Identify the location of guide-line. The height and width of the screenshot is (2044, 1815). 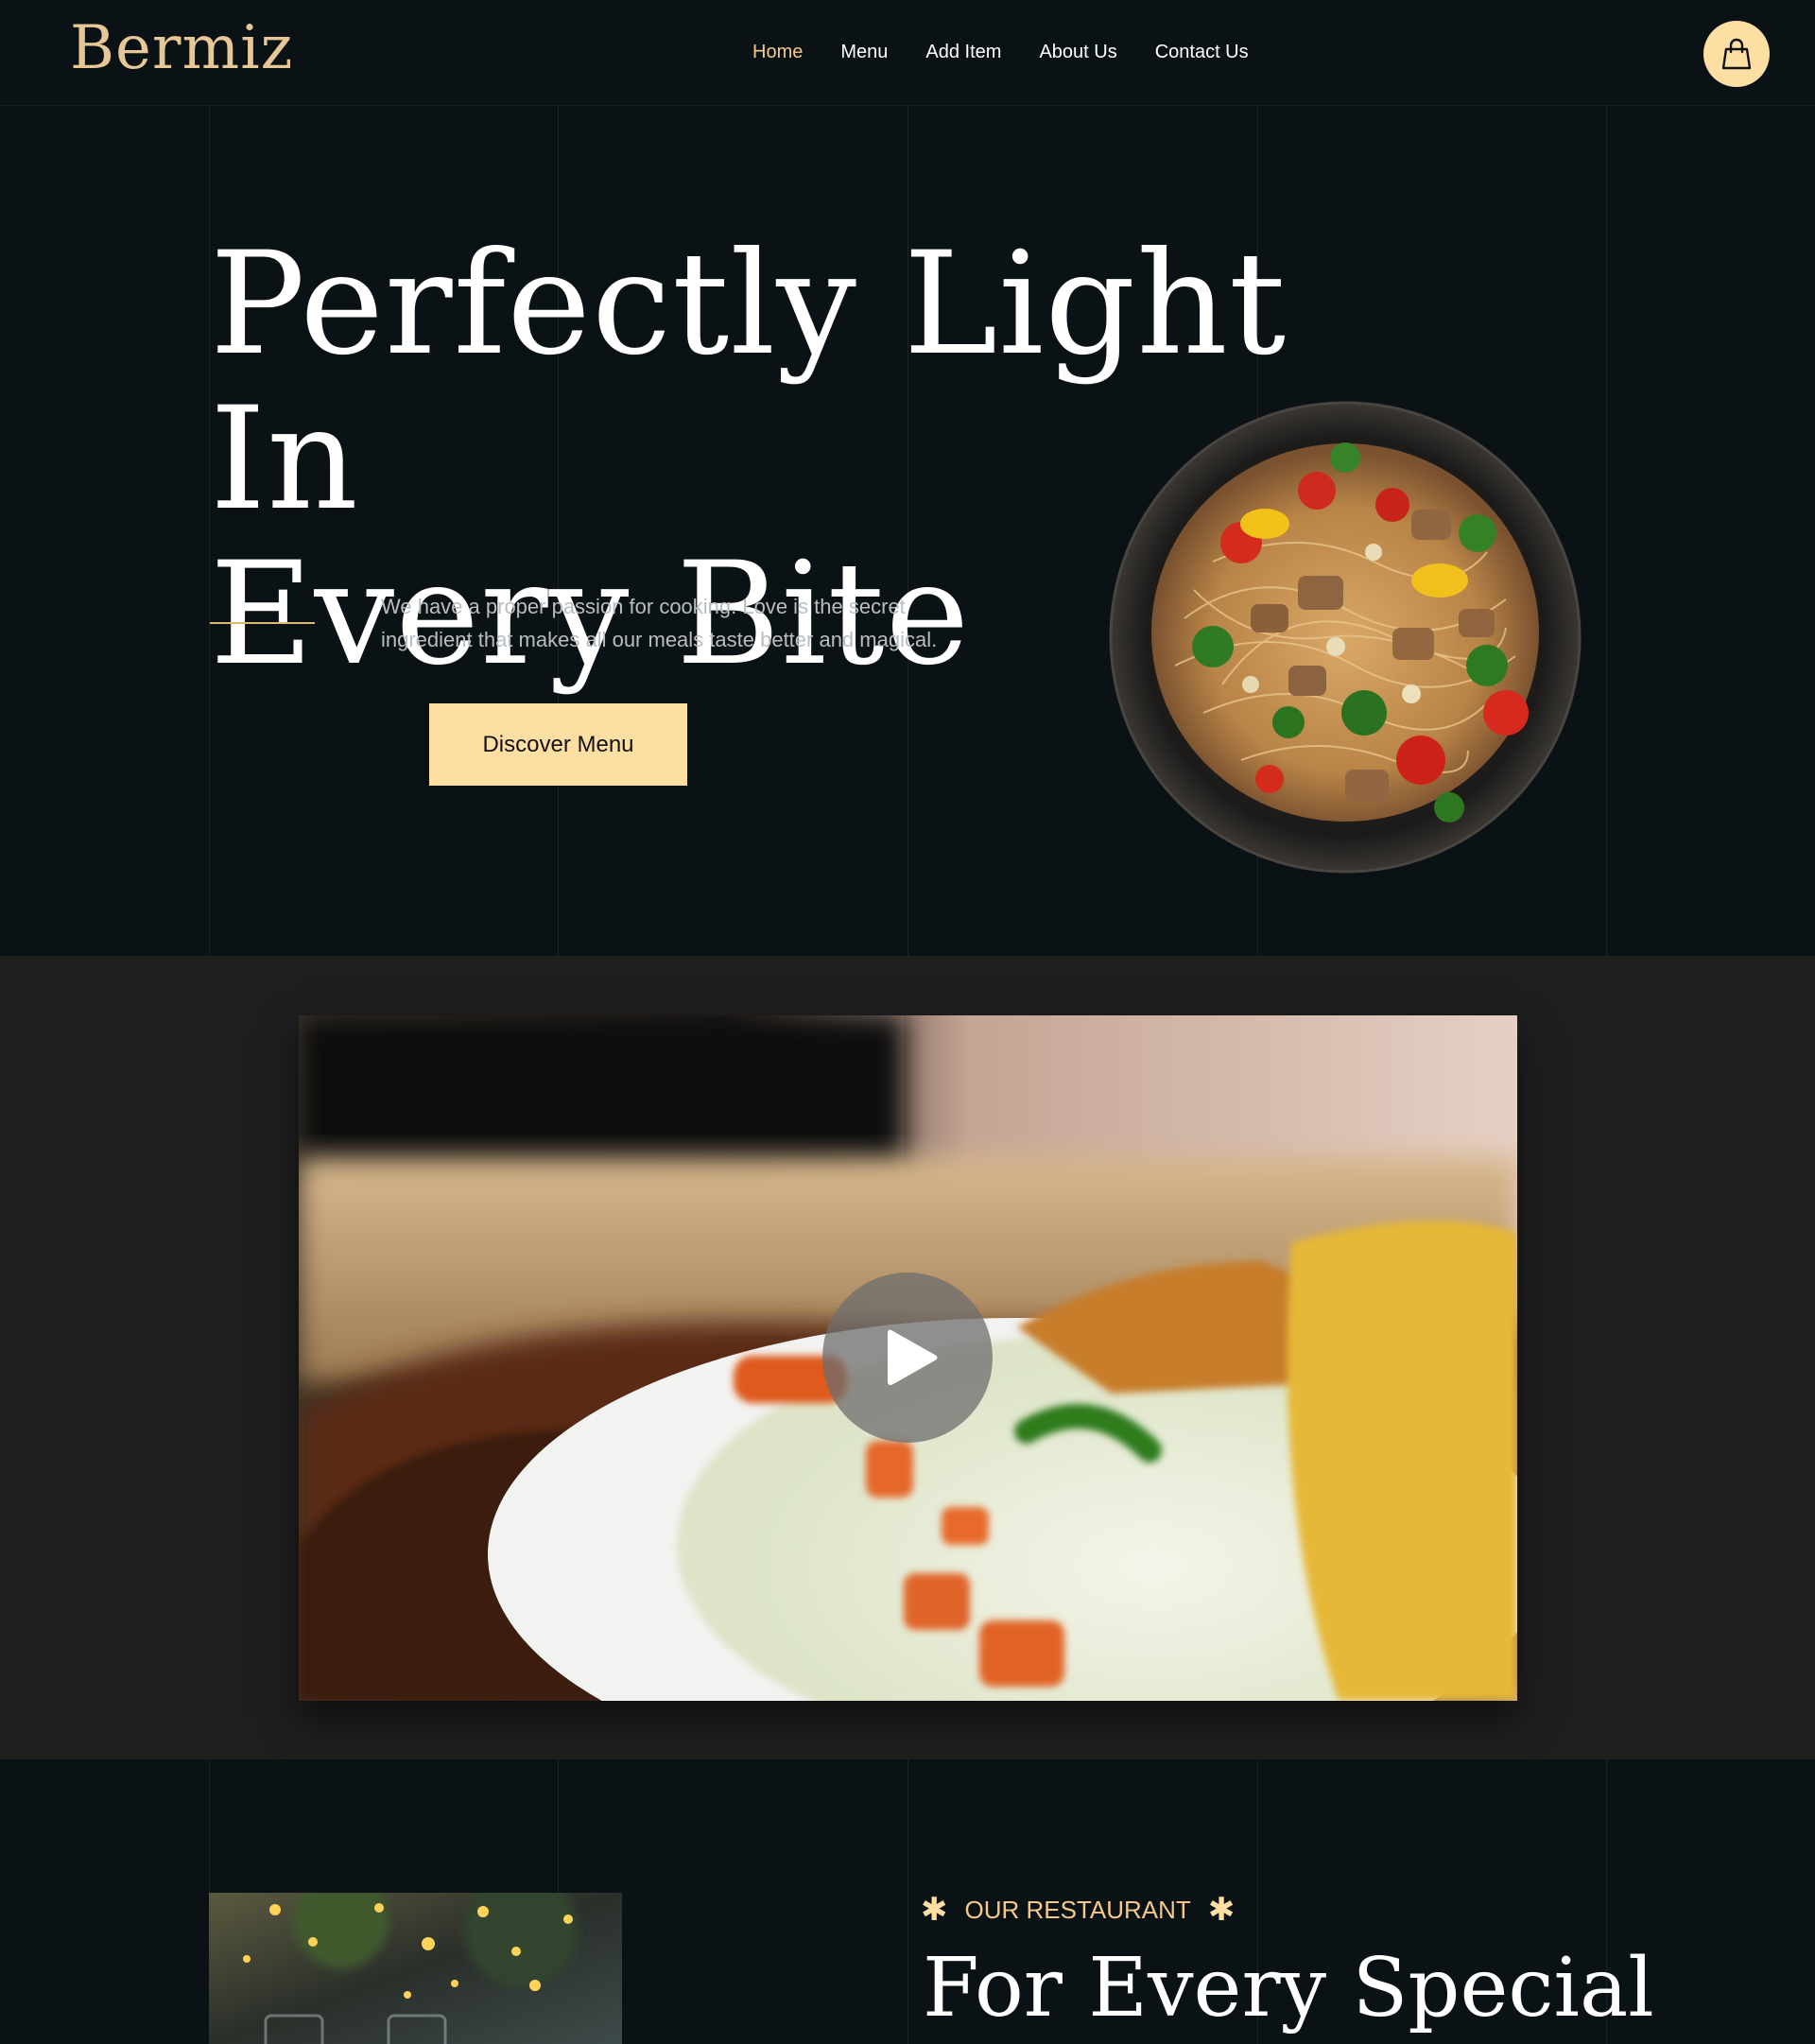
(1606, 531).